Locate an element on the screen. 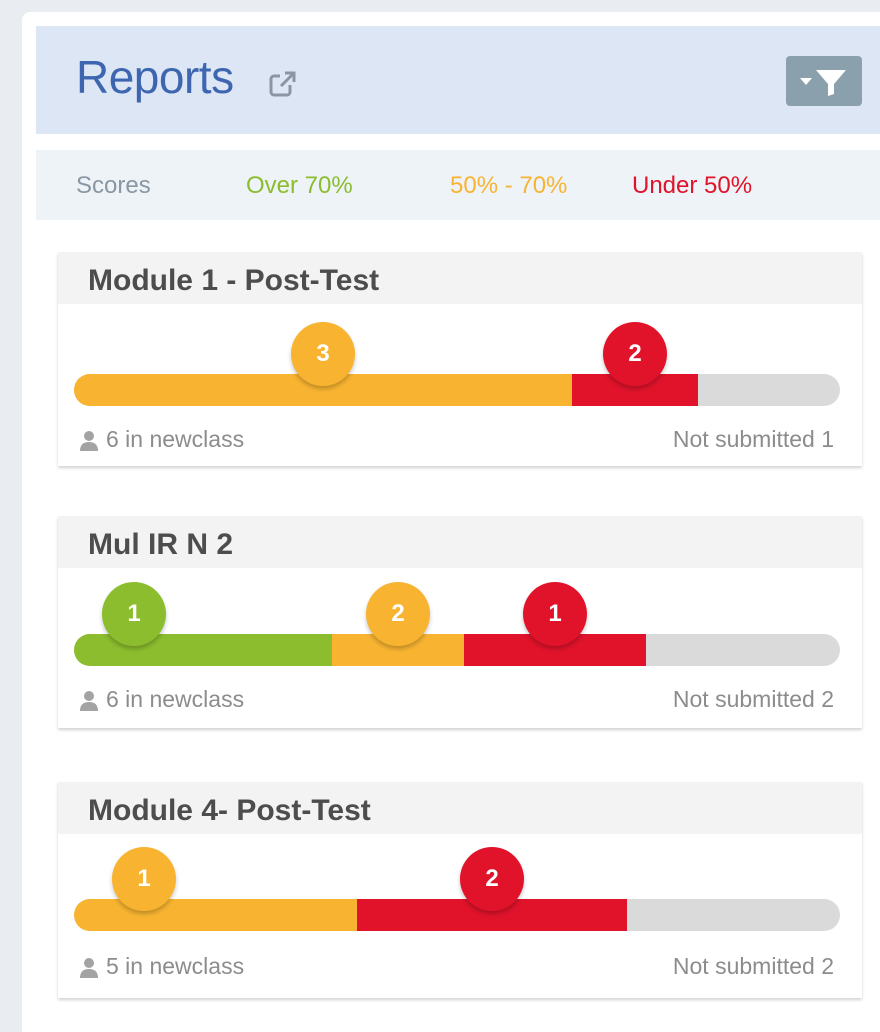  score-count-bubble-over: 1 is located at coordinates (134, 614).